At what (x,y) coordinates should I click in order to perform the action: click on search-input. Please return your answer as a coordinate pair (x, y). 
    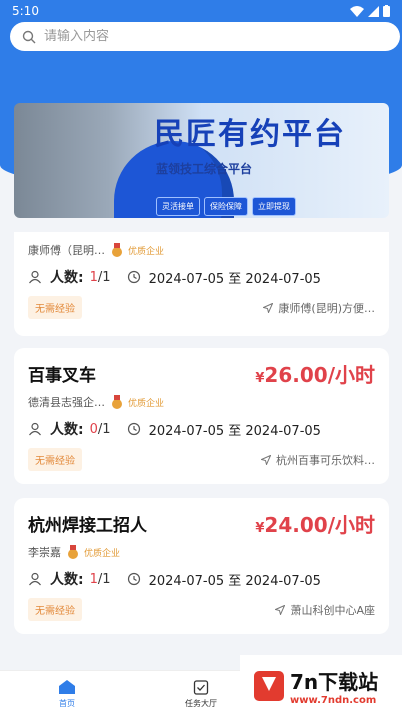
    Looking at the image, I should click on (194, 36).